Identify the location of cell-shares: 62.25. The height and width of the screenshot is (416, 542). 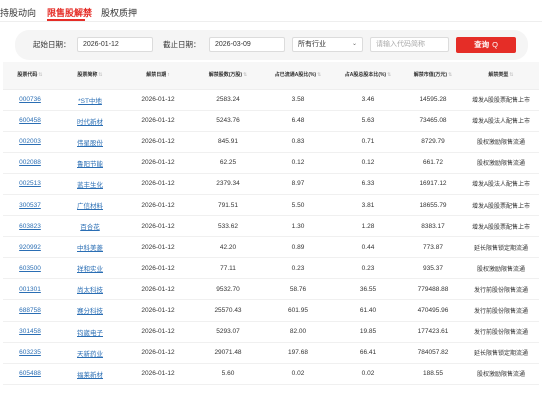
(228, 163).